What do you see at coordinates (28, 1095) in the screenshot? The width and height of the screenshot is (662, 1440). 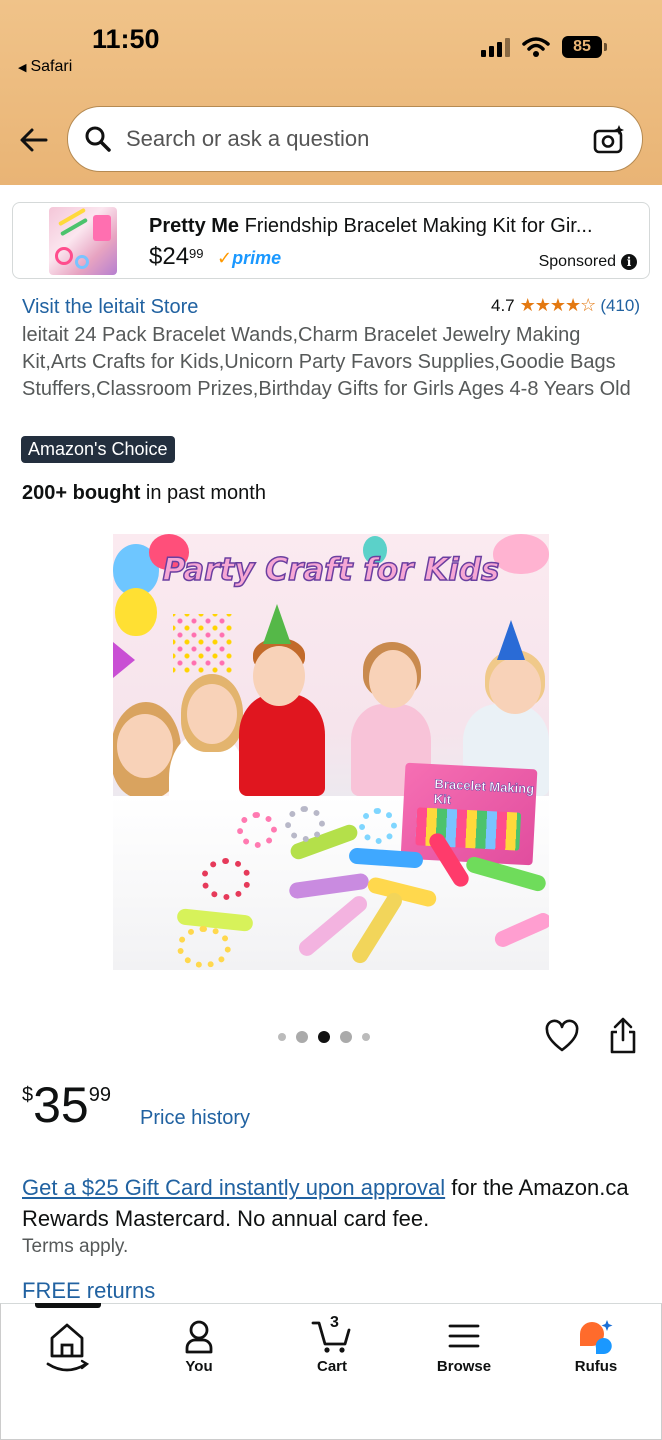 I see `price-currency: $` at bounding box center [28, 1095].